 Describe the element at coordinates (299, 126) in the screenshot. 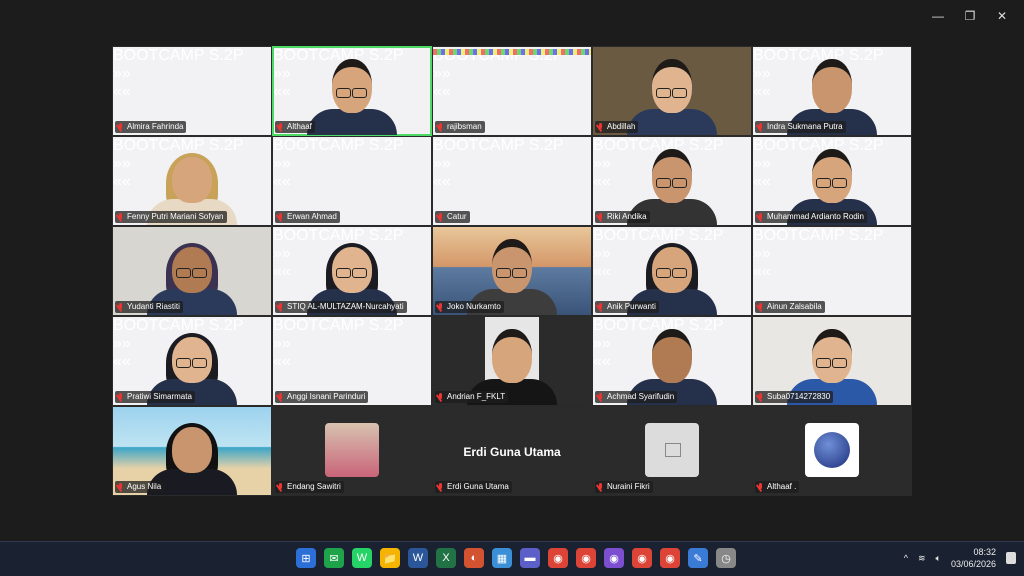

I see `participant-name: Althaaf` at that location.